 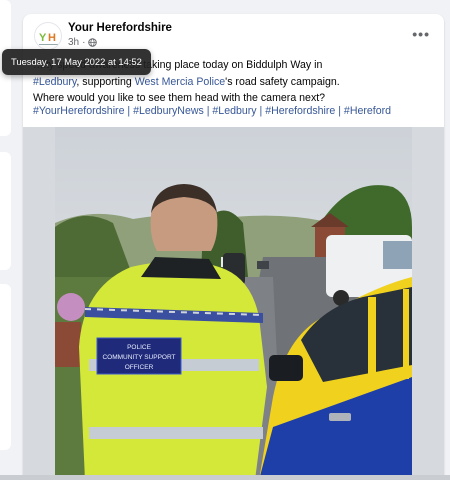 What do you see at coordinates (139, 347) in the screenshot?
I see `vest-text-line1: POLICE` at bounding box center [139, 347].